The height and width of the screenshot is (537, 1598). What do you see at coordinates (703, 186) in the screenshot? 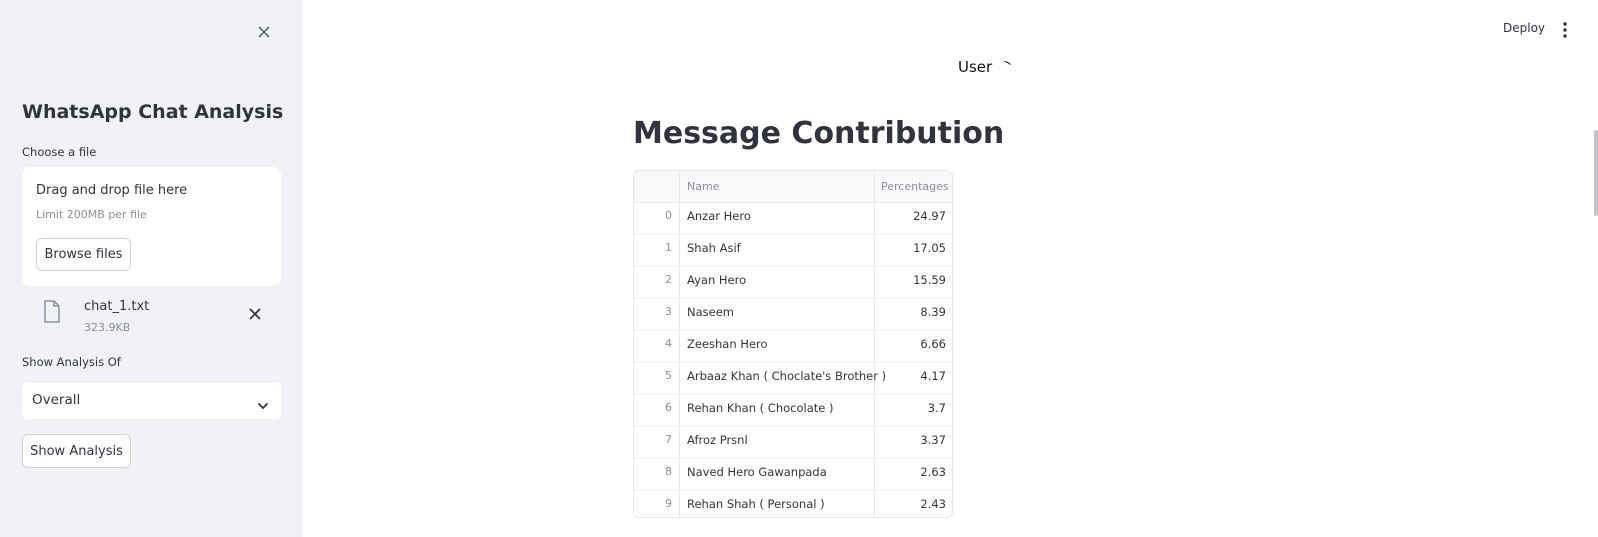
I see `column-header-name: Name` at bounding box center [703, 186].